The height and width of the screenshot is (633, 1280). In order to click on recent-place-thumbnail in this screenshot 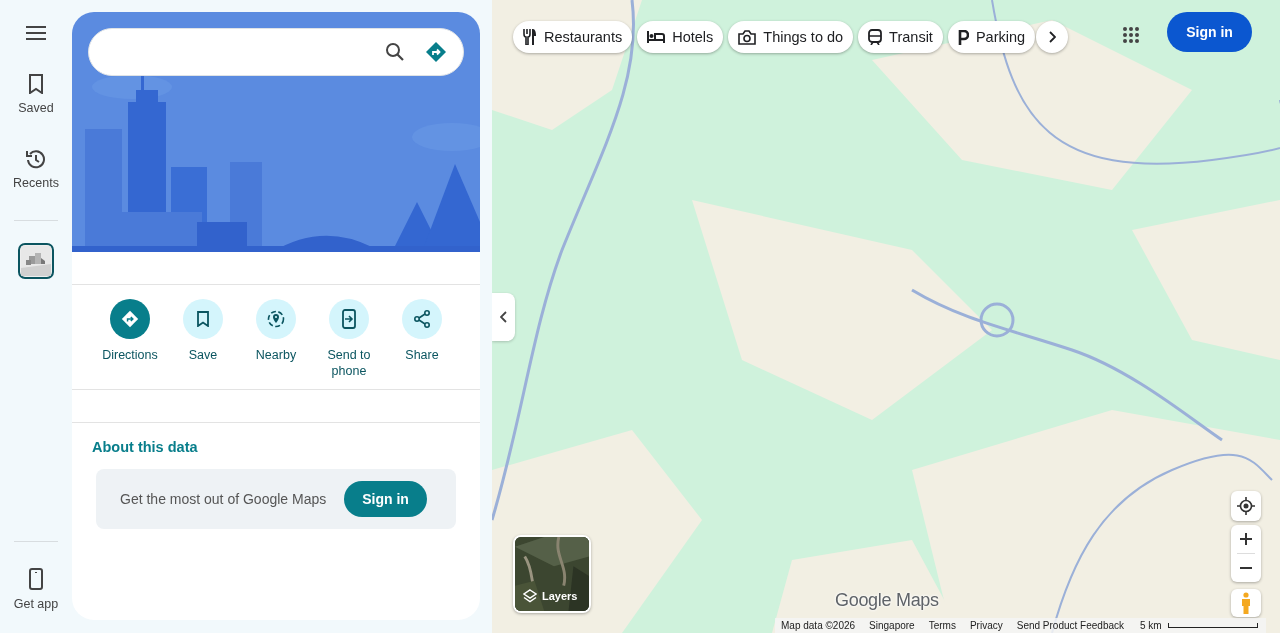, I will do `click(36, 261)`.